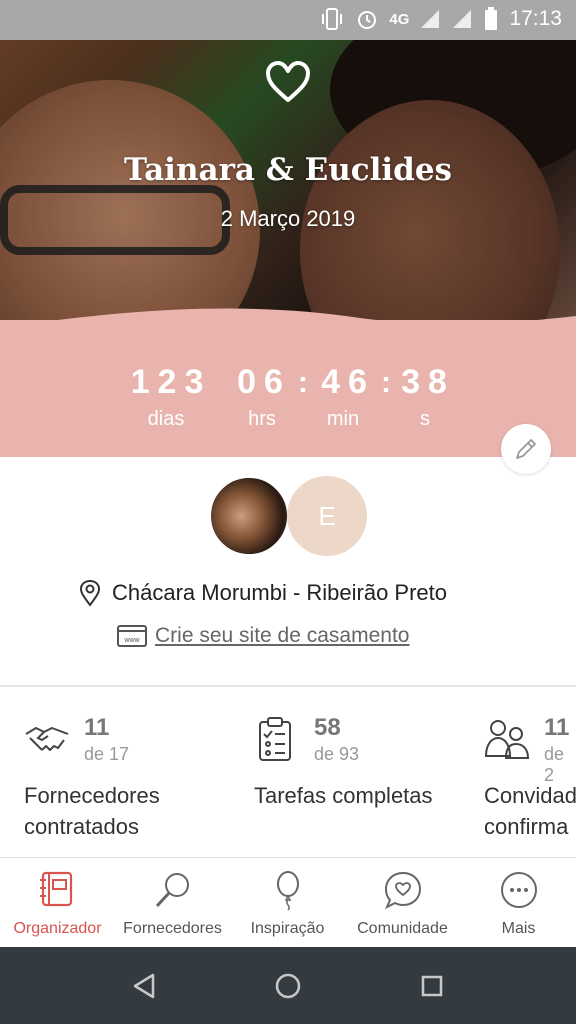 This screenshot has height=1024, width=576. Describe the element at coordinates (282, 636) in the screenshot. I see `website-link-text: Crie seu site de casamento` at that location.